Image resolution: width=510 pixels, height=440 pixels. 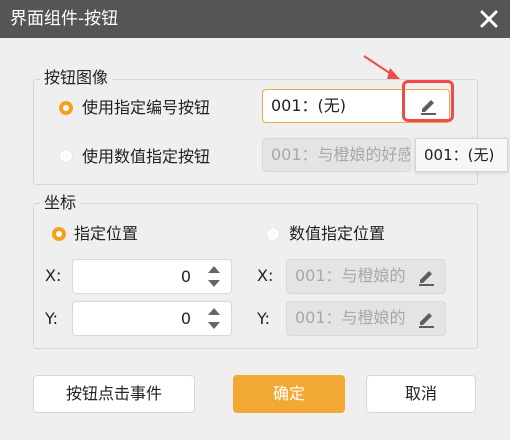 What do you see at coordinates (106, 233) in the screenshot?
I see `fixed-position-label: 指定位置` at bounding box center [106, 233].